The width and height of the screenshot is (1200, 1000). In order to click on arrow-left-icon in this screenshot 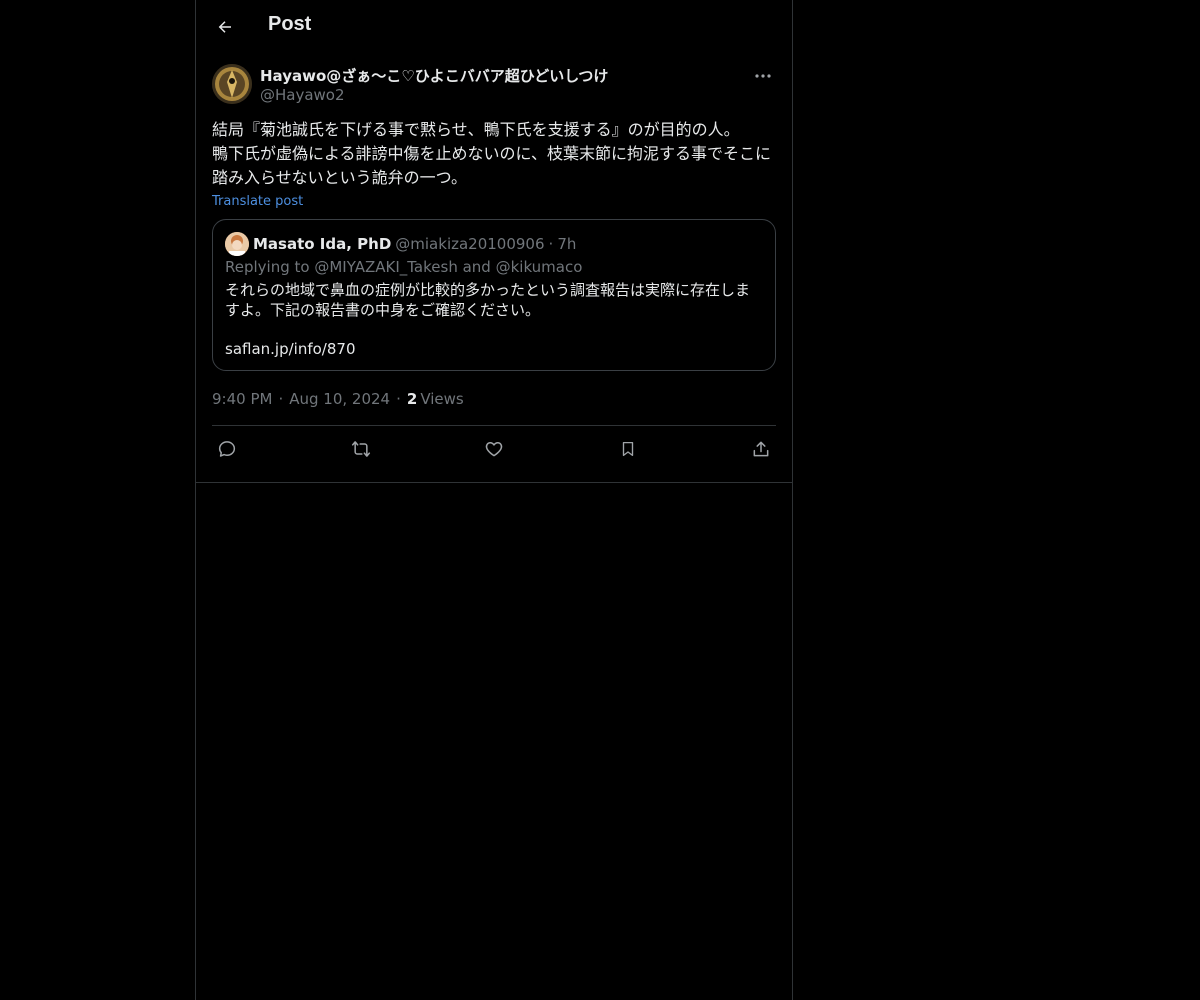, I will do `click(225, 27)`.